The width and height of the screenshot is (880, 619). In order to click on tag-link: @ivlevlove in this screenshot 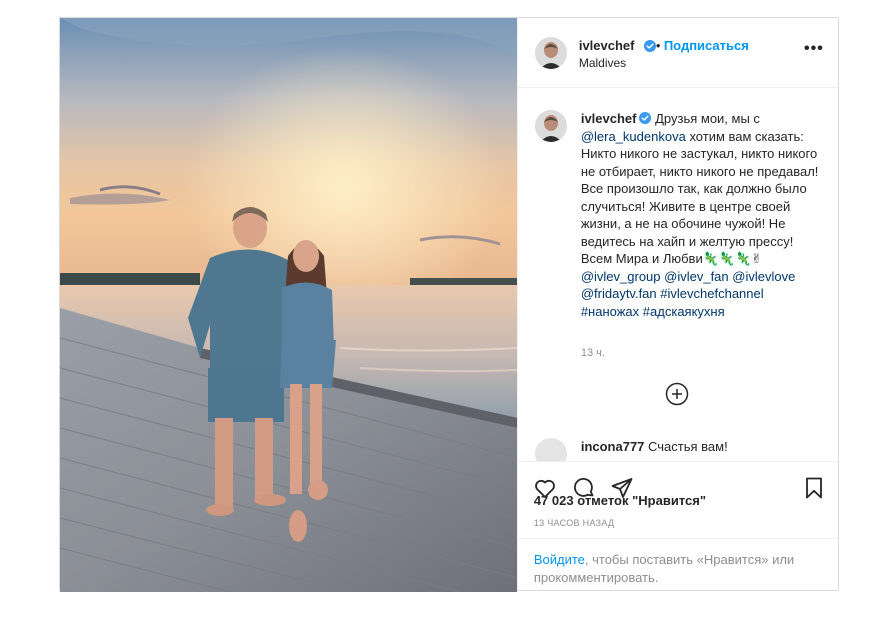, I will do `click(763, 276)`.